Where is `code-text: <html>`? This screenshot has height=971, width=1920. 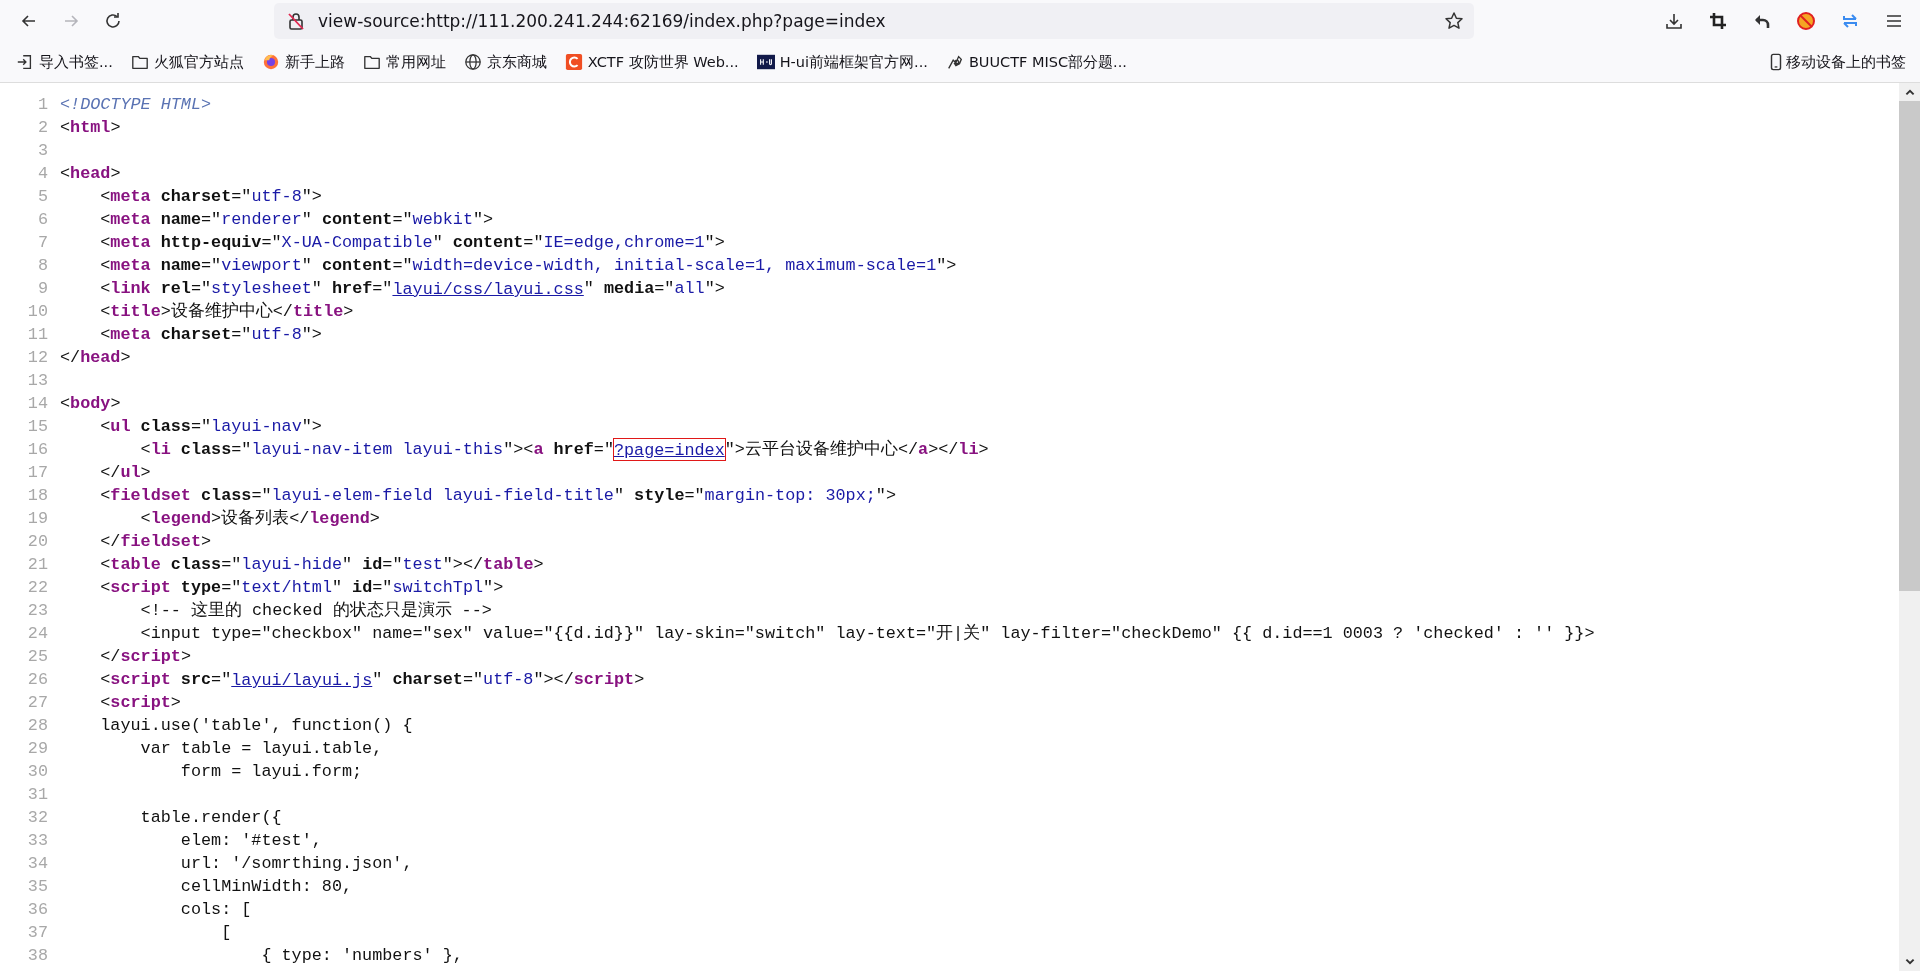
code-text: <html> is located at coordinates (90, 128).